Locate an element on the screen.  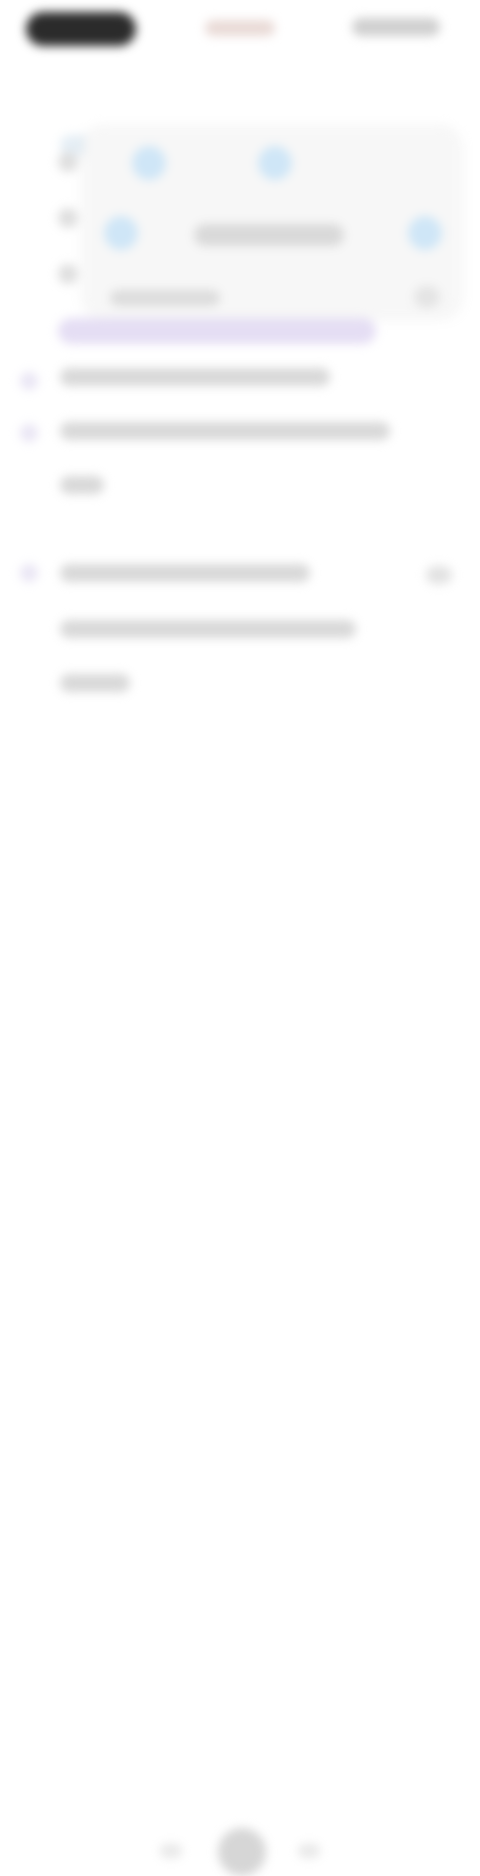
recents-icon is located at coordinates (309, 1851).